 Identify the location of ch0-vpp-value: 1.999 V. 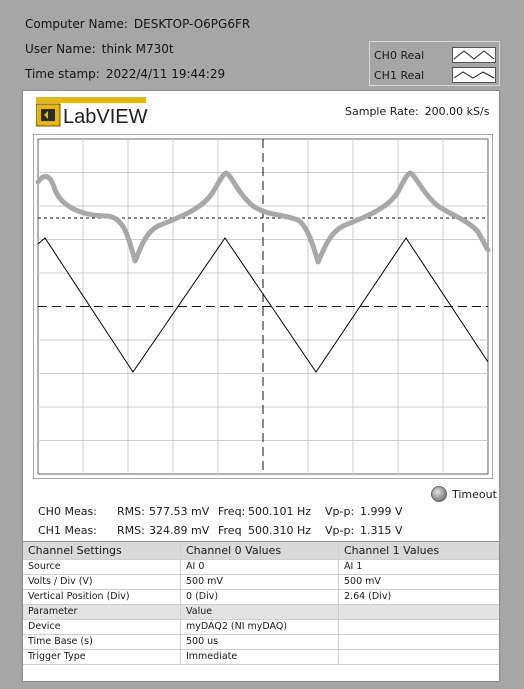
(381, 511).